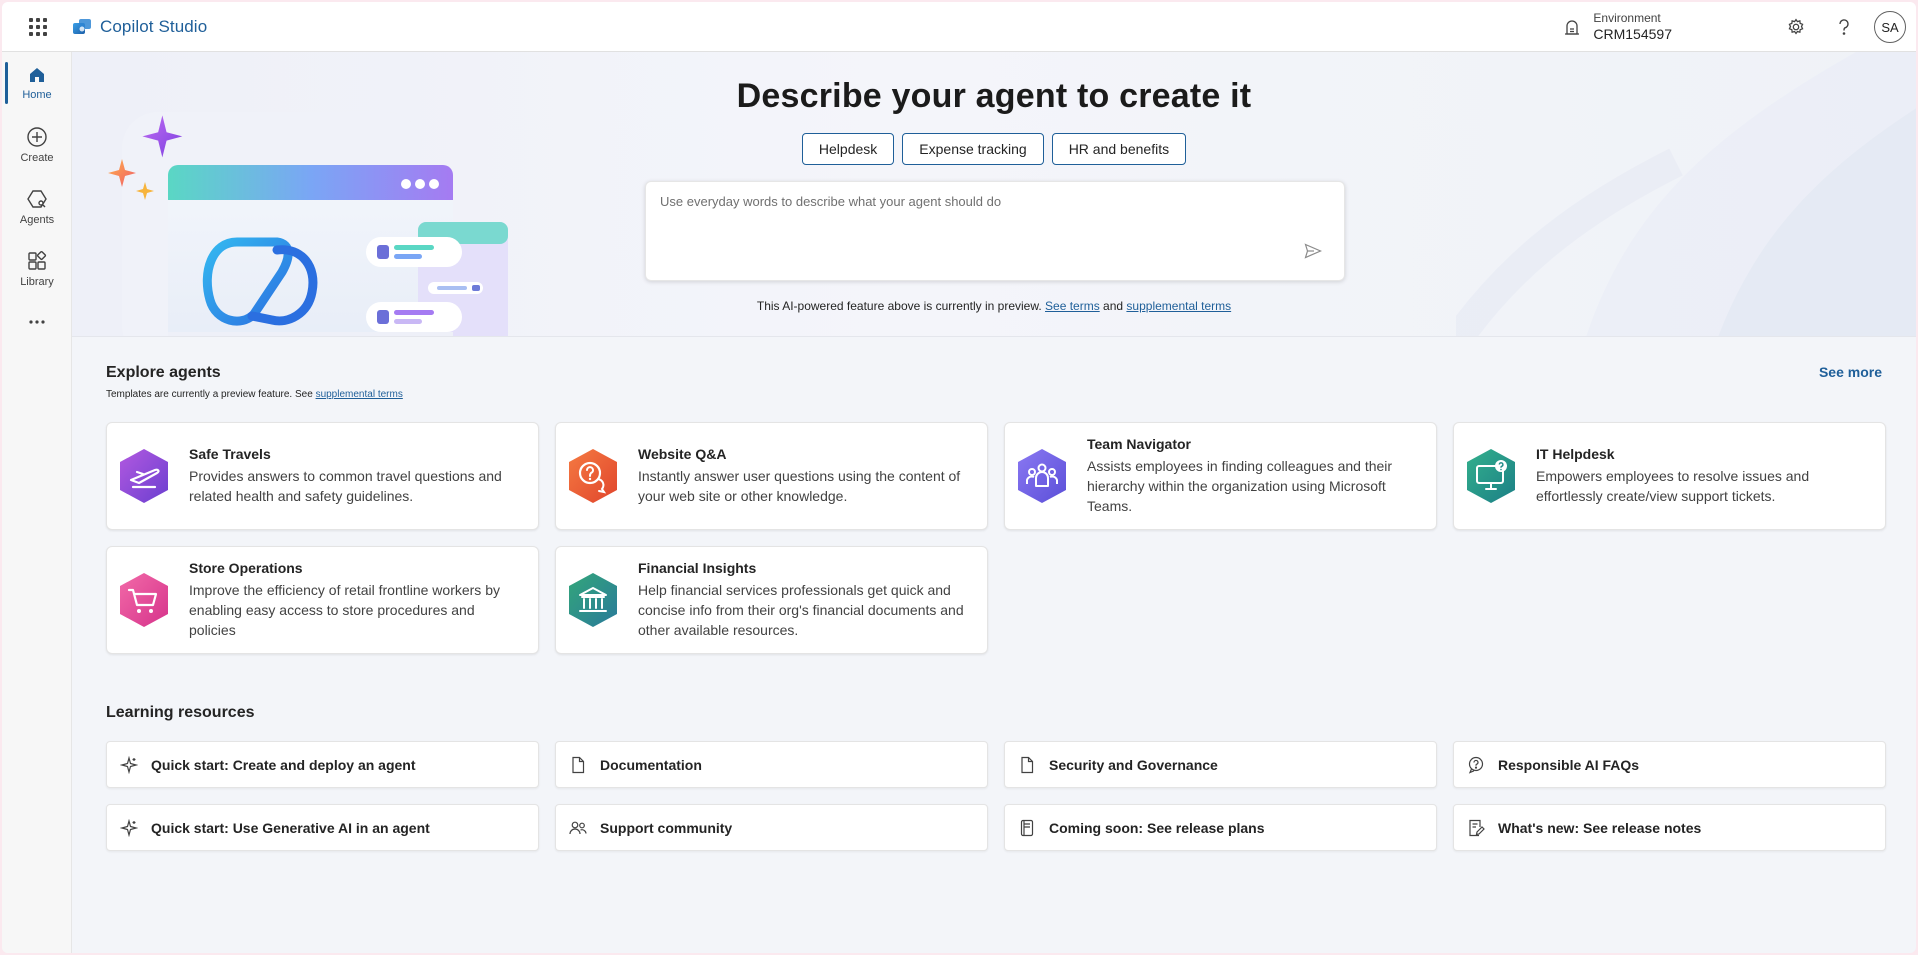  Describe the element at coordinates (37, 137) in the screenshot. I see `add-circle-icon` at that location.